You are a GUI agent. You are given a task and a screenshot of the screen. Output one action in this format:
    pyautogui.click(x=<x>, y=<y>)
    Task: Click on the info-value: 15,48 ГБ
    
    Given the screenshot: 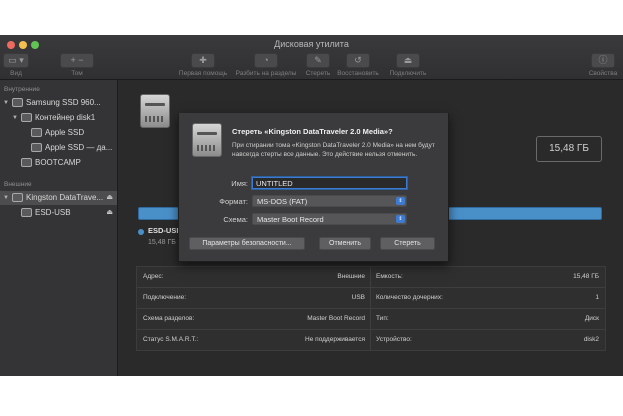 What is the action you would take?
    pyautogui.click(x=586, y=276)
    